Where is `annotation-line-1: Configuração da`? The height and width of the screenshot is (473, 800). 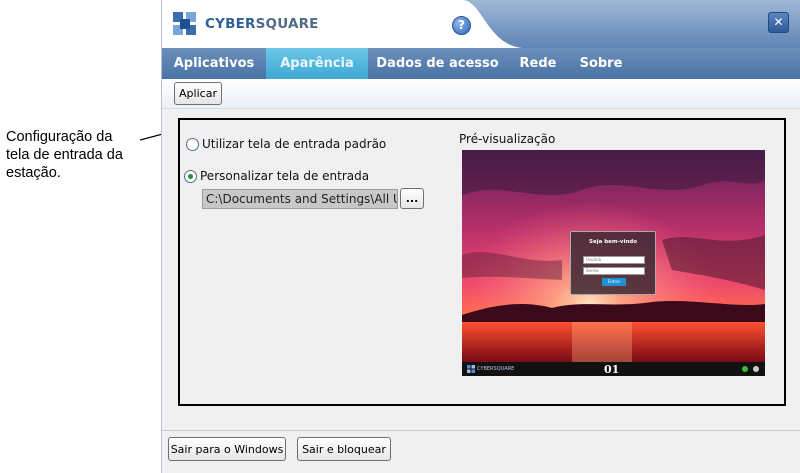 annotation-line-1: Configuração da is located at coordinates (59, 137).